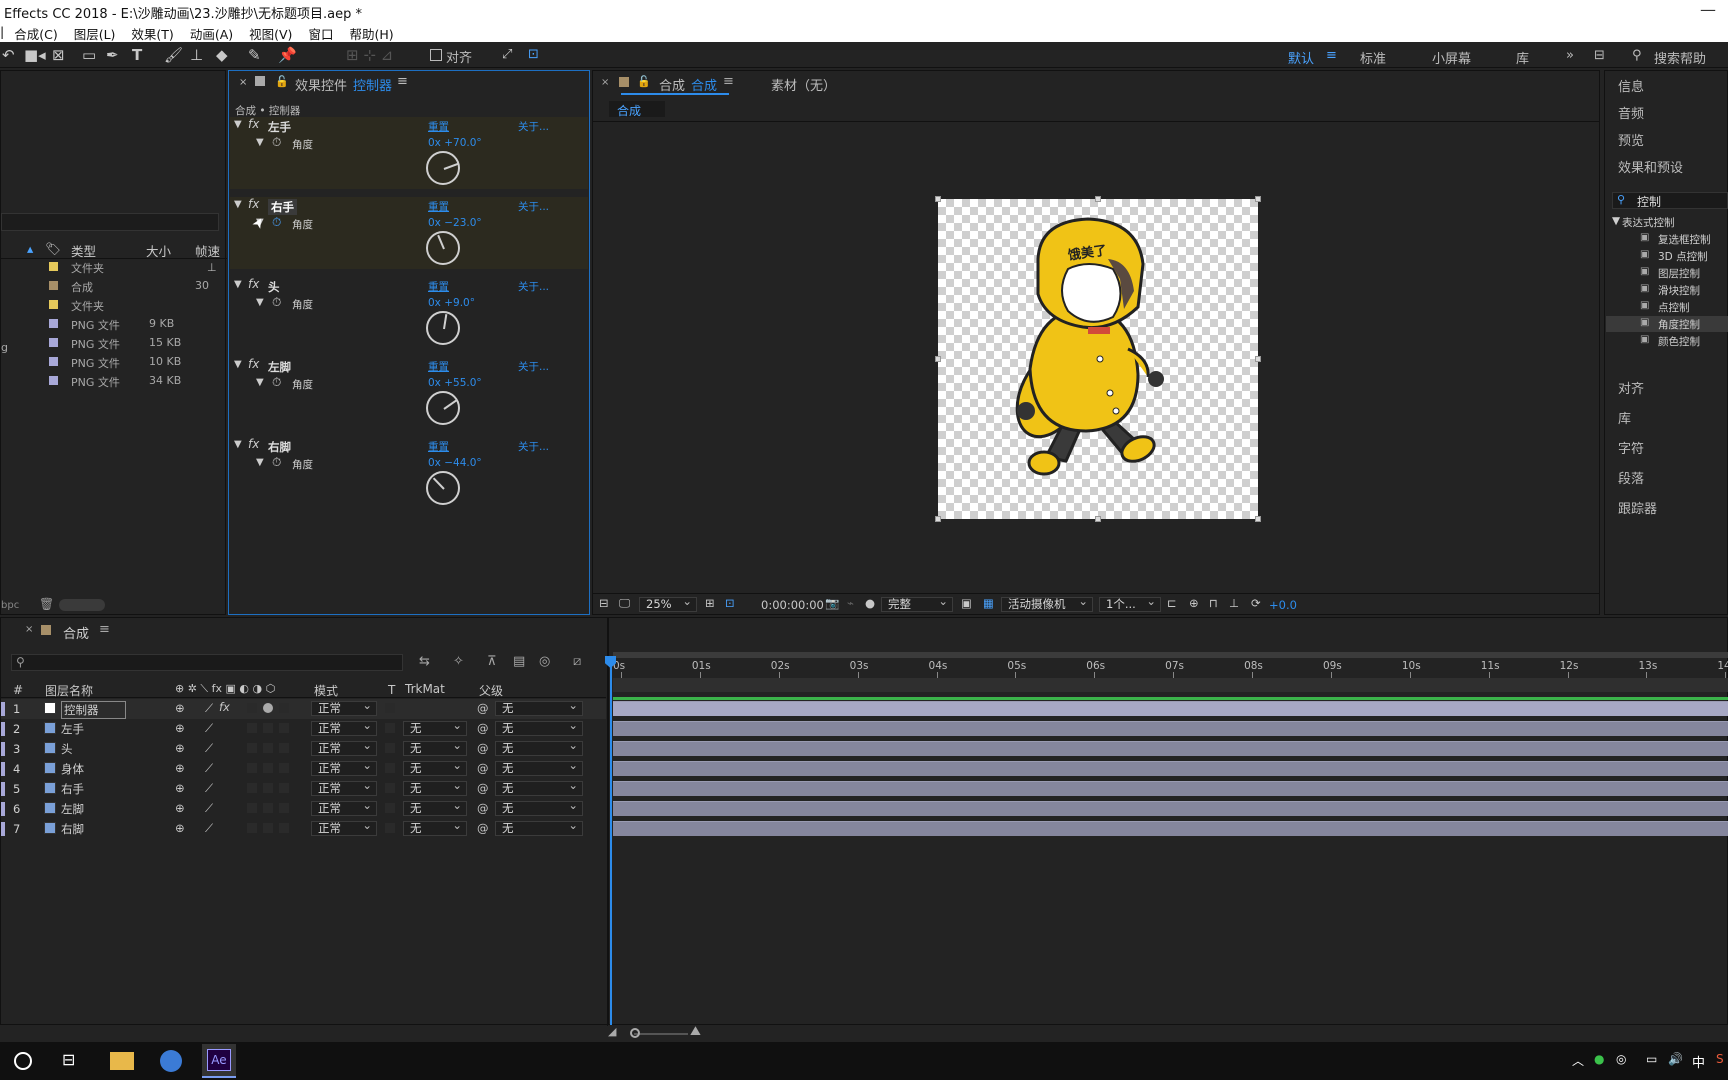 The height and width of the screenshot is (1080, 1728). I want to click on quality-switch-icon: ⟋, so click(209, 748).